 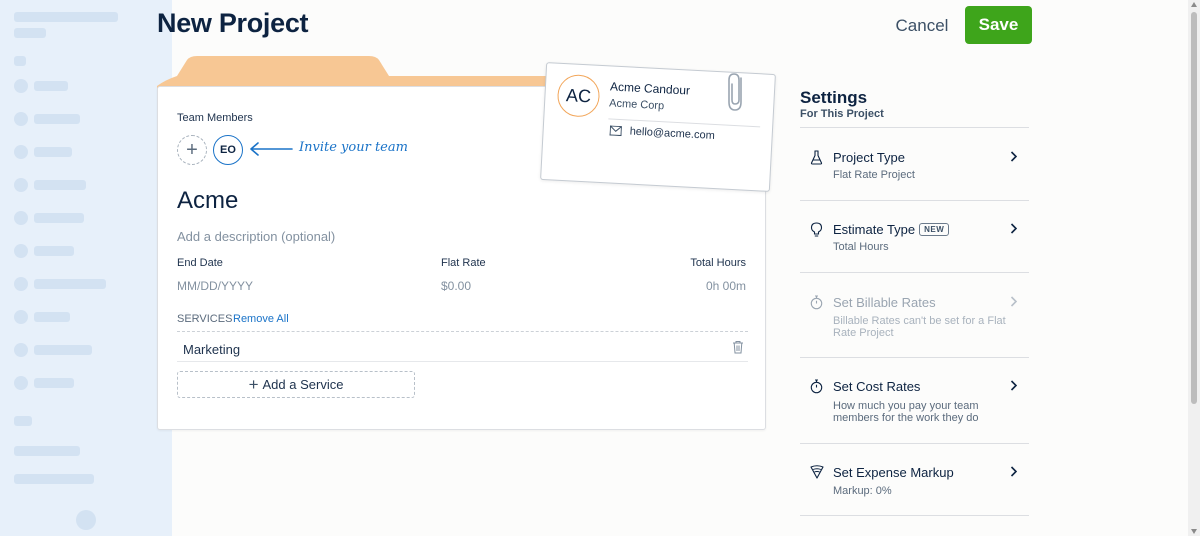 What do you see at coordinates (215, 286) in the screenshot?
I see `end-date-field: MM/DD/YYYY` at bounding box center [215, 286].